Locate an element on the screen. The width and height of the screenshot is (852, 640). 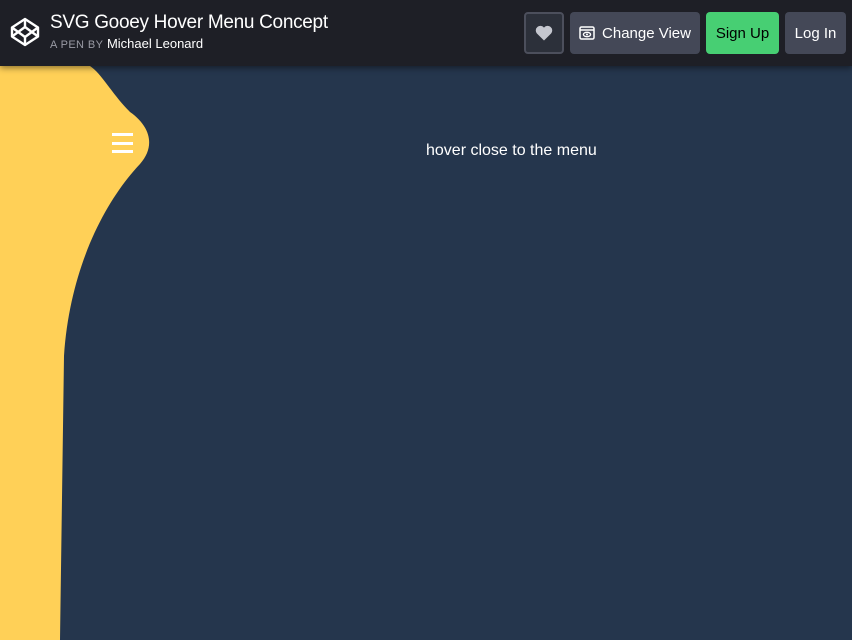
hamburger-menu-icon is located at coordinates (123, 143).